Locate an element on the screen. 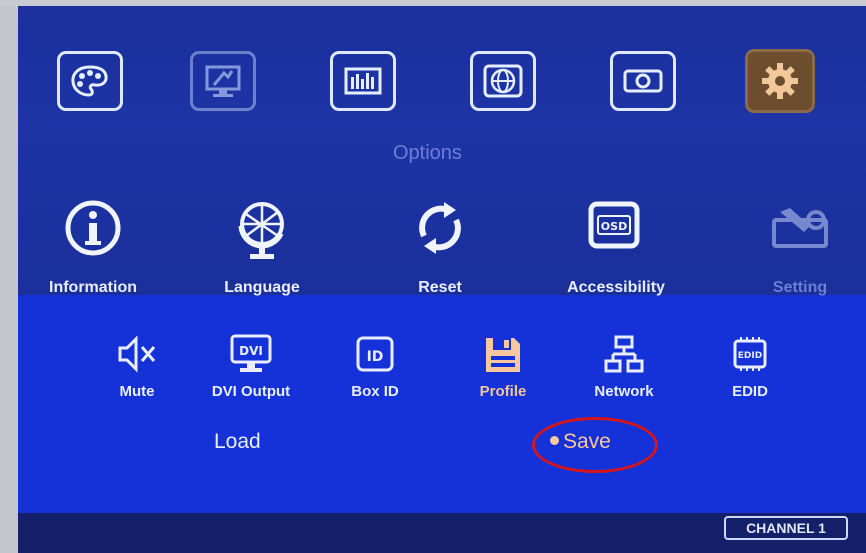 The image size is (866, 553). reset-icon is located at coordinates (440, 228).